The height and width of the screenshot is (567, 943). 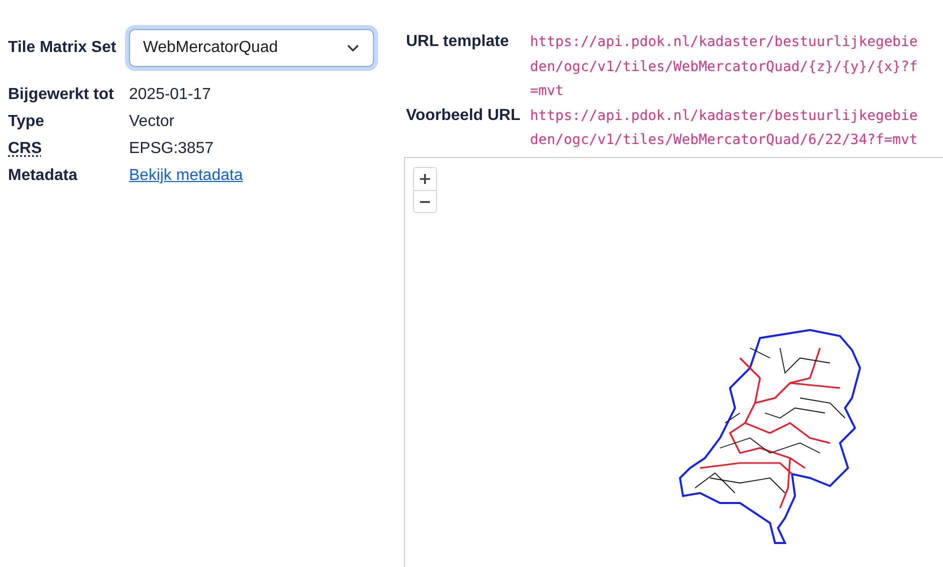 What do you see at coordinates (62, 48) in the screenshot?
I see `property-label: Tile Matrix Set` at bounding box center [62, 48].